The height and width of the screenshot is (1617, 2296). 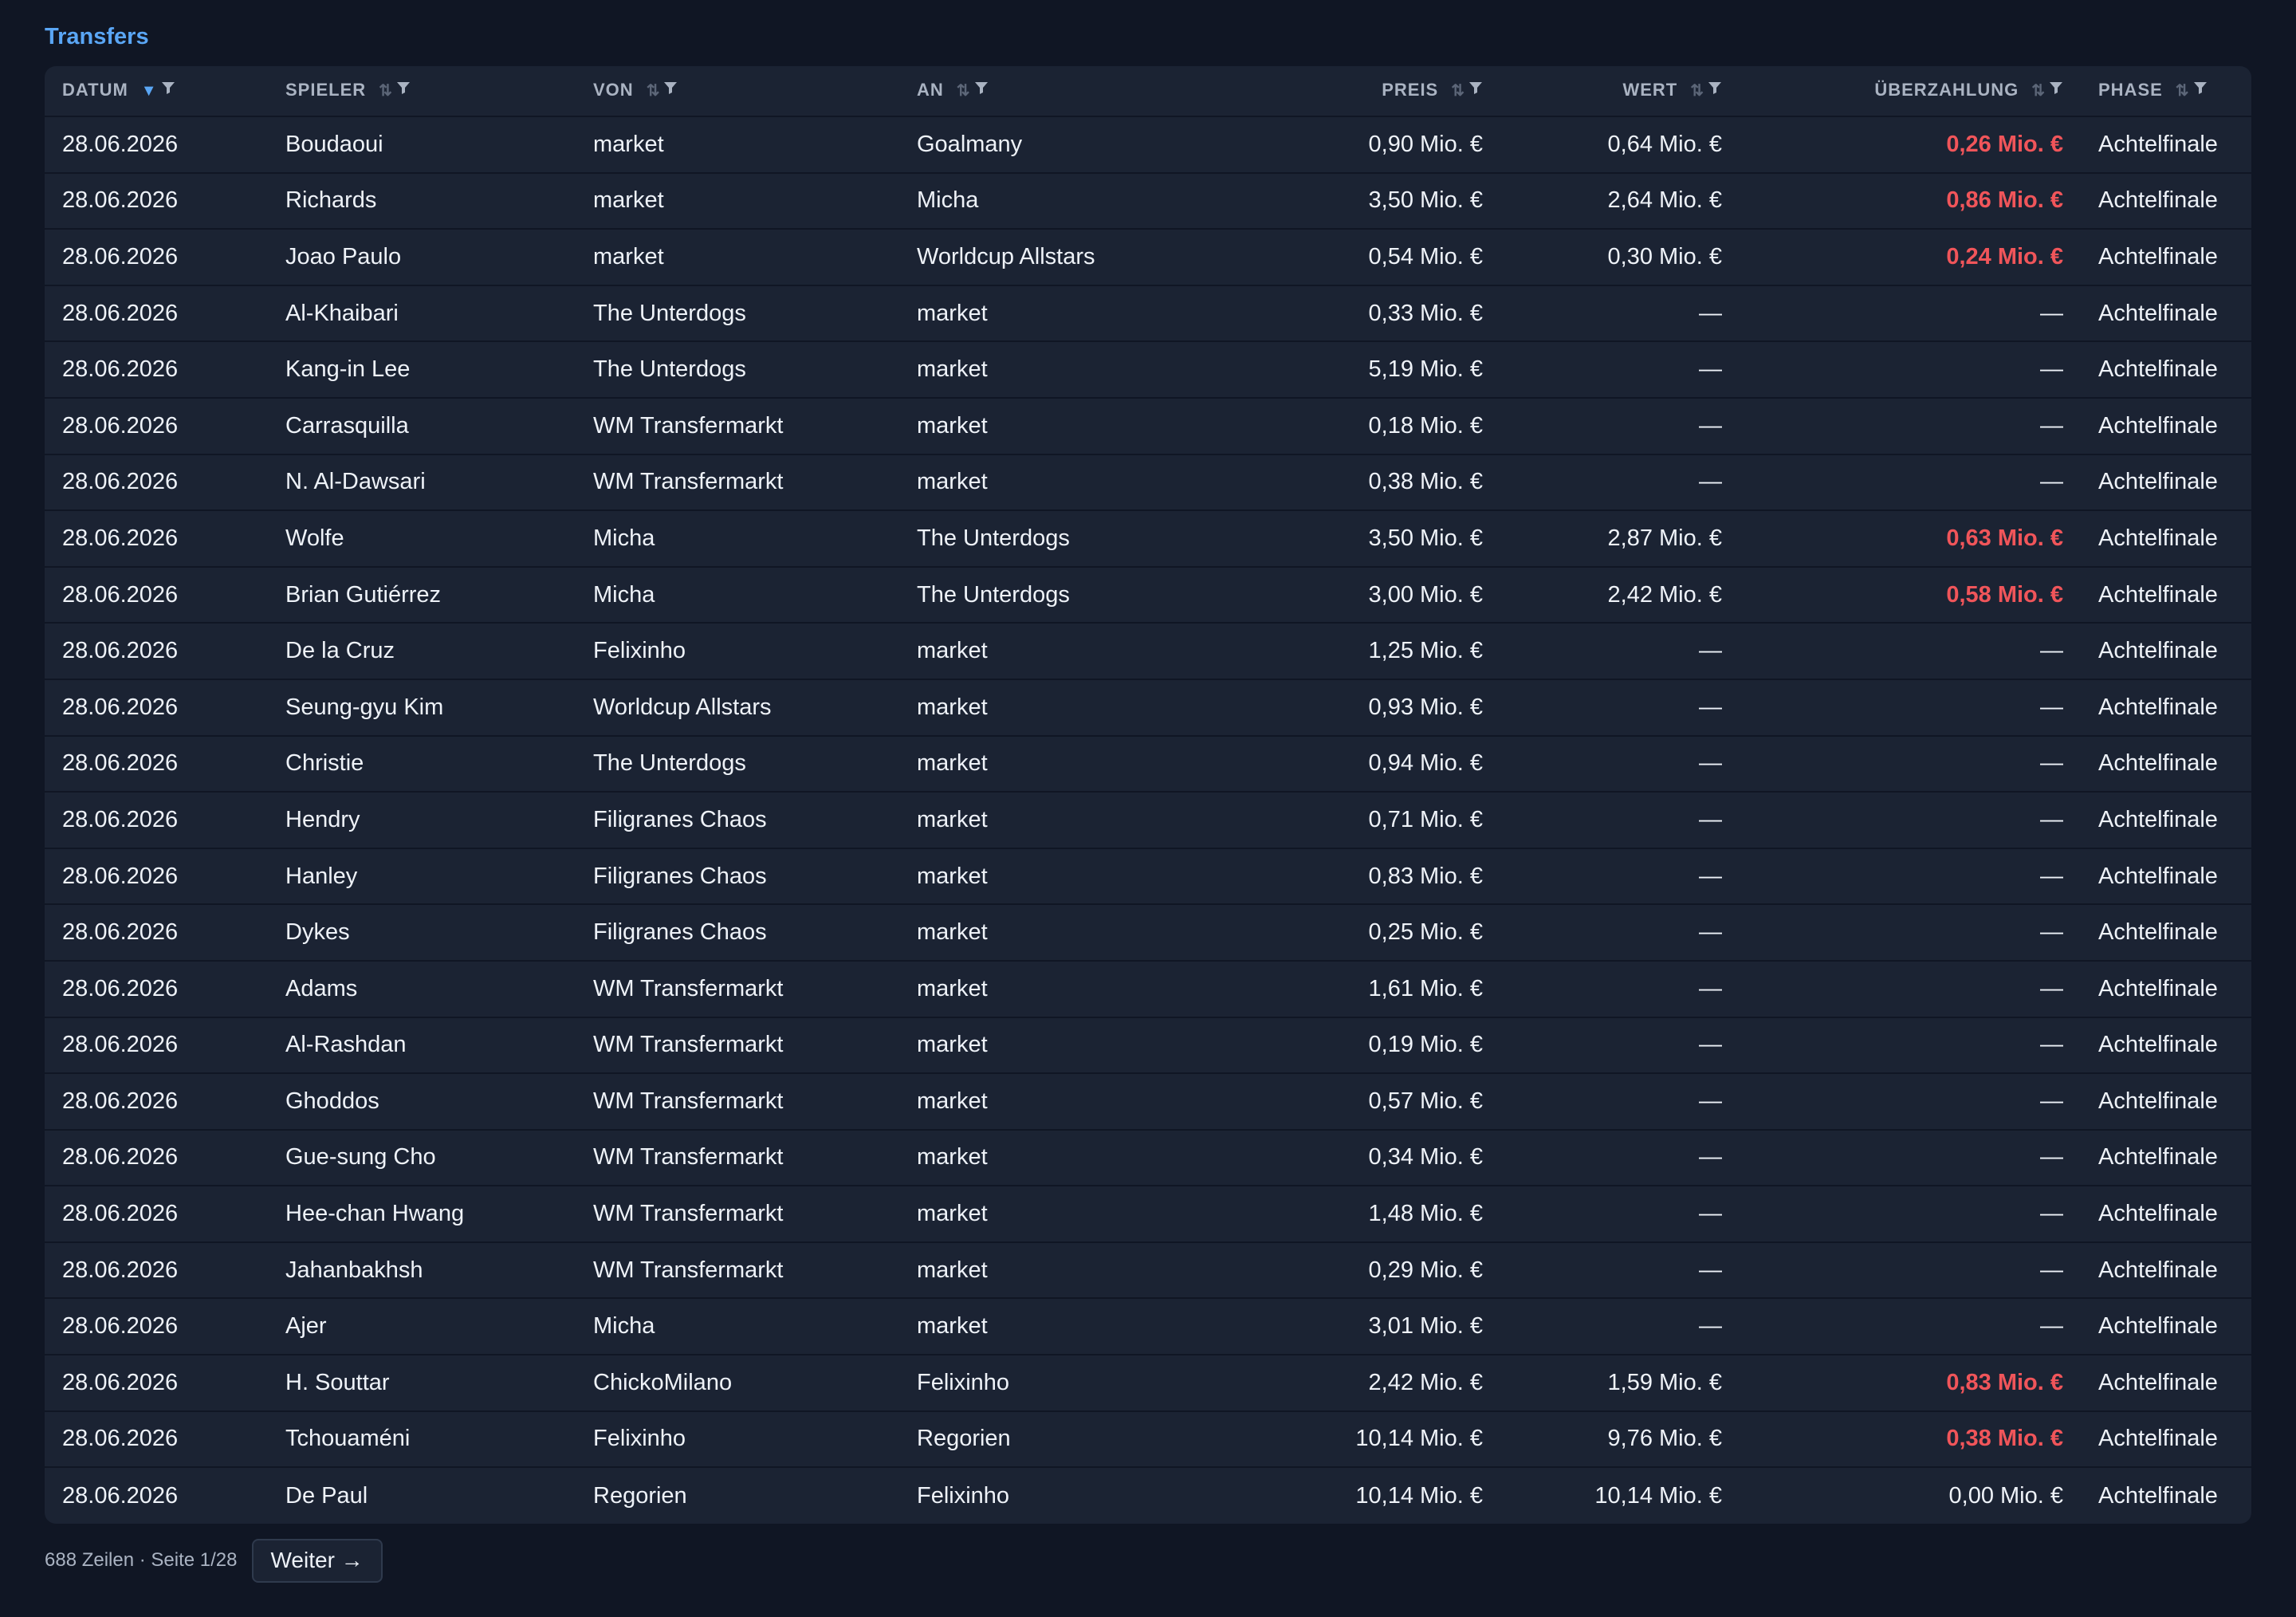 What do you see at coordinates (1664, 144) in the screenshot?
I see `cell-wert: 0,64 Mio. €` at bounding box center [1664, 144].